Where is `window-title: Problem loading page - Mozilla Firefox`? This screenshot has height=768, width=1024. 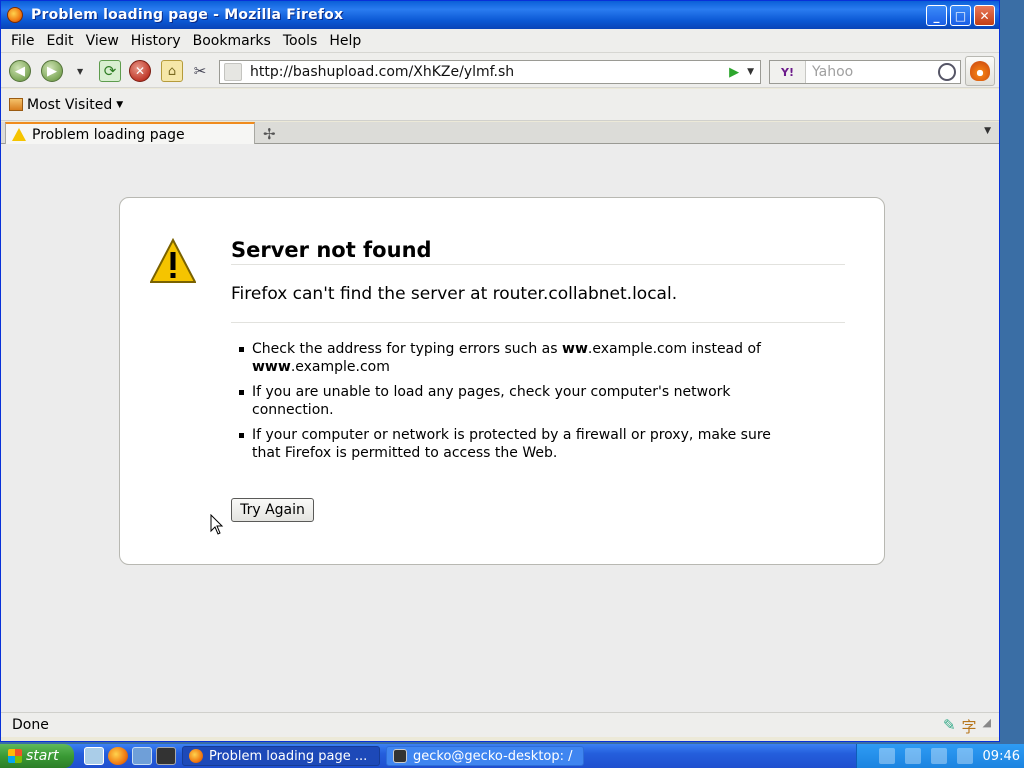
window-title: Problem loading page - Mozilla Firefox is located at coordinates (187, 15).